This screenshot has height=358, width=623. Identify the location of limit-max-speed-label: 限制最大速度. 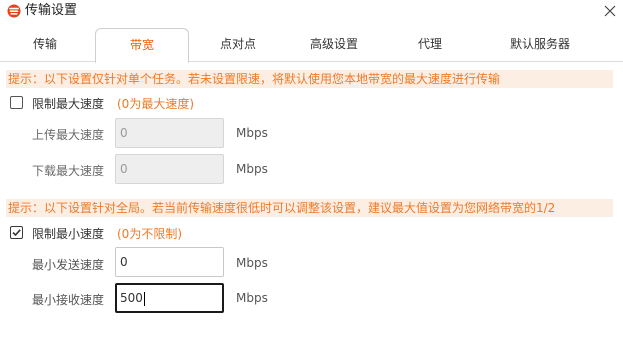
(68, 103).